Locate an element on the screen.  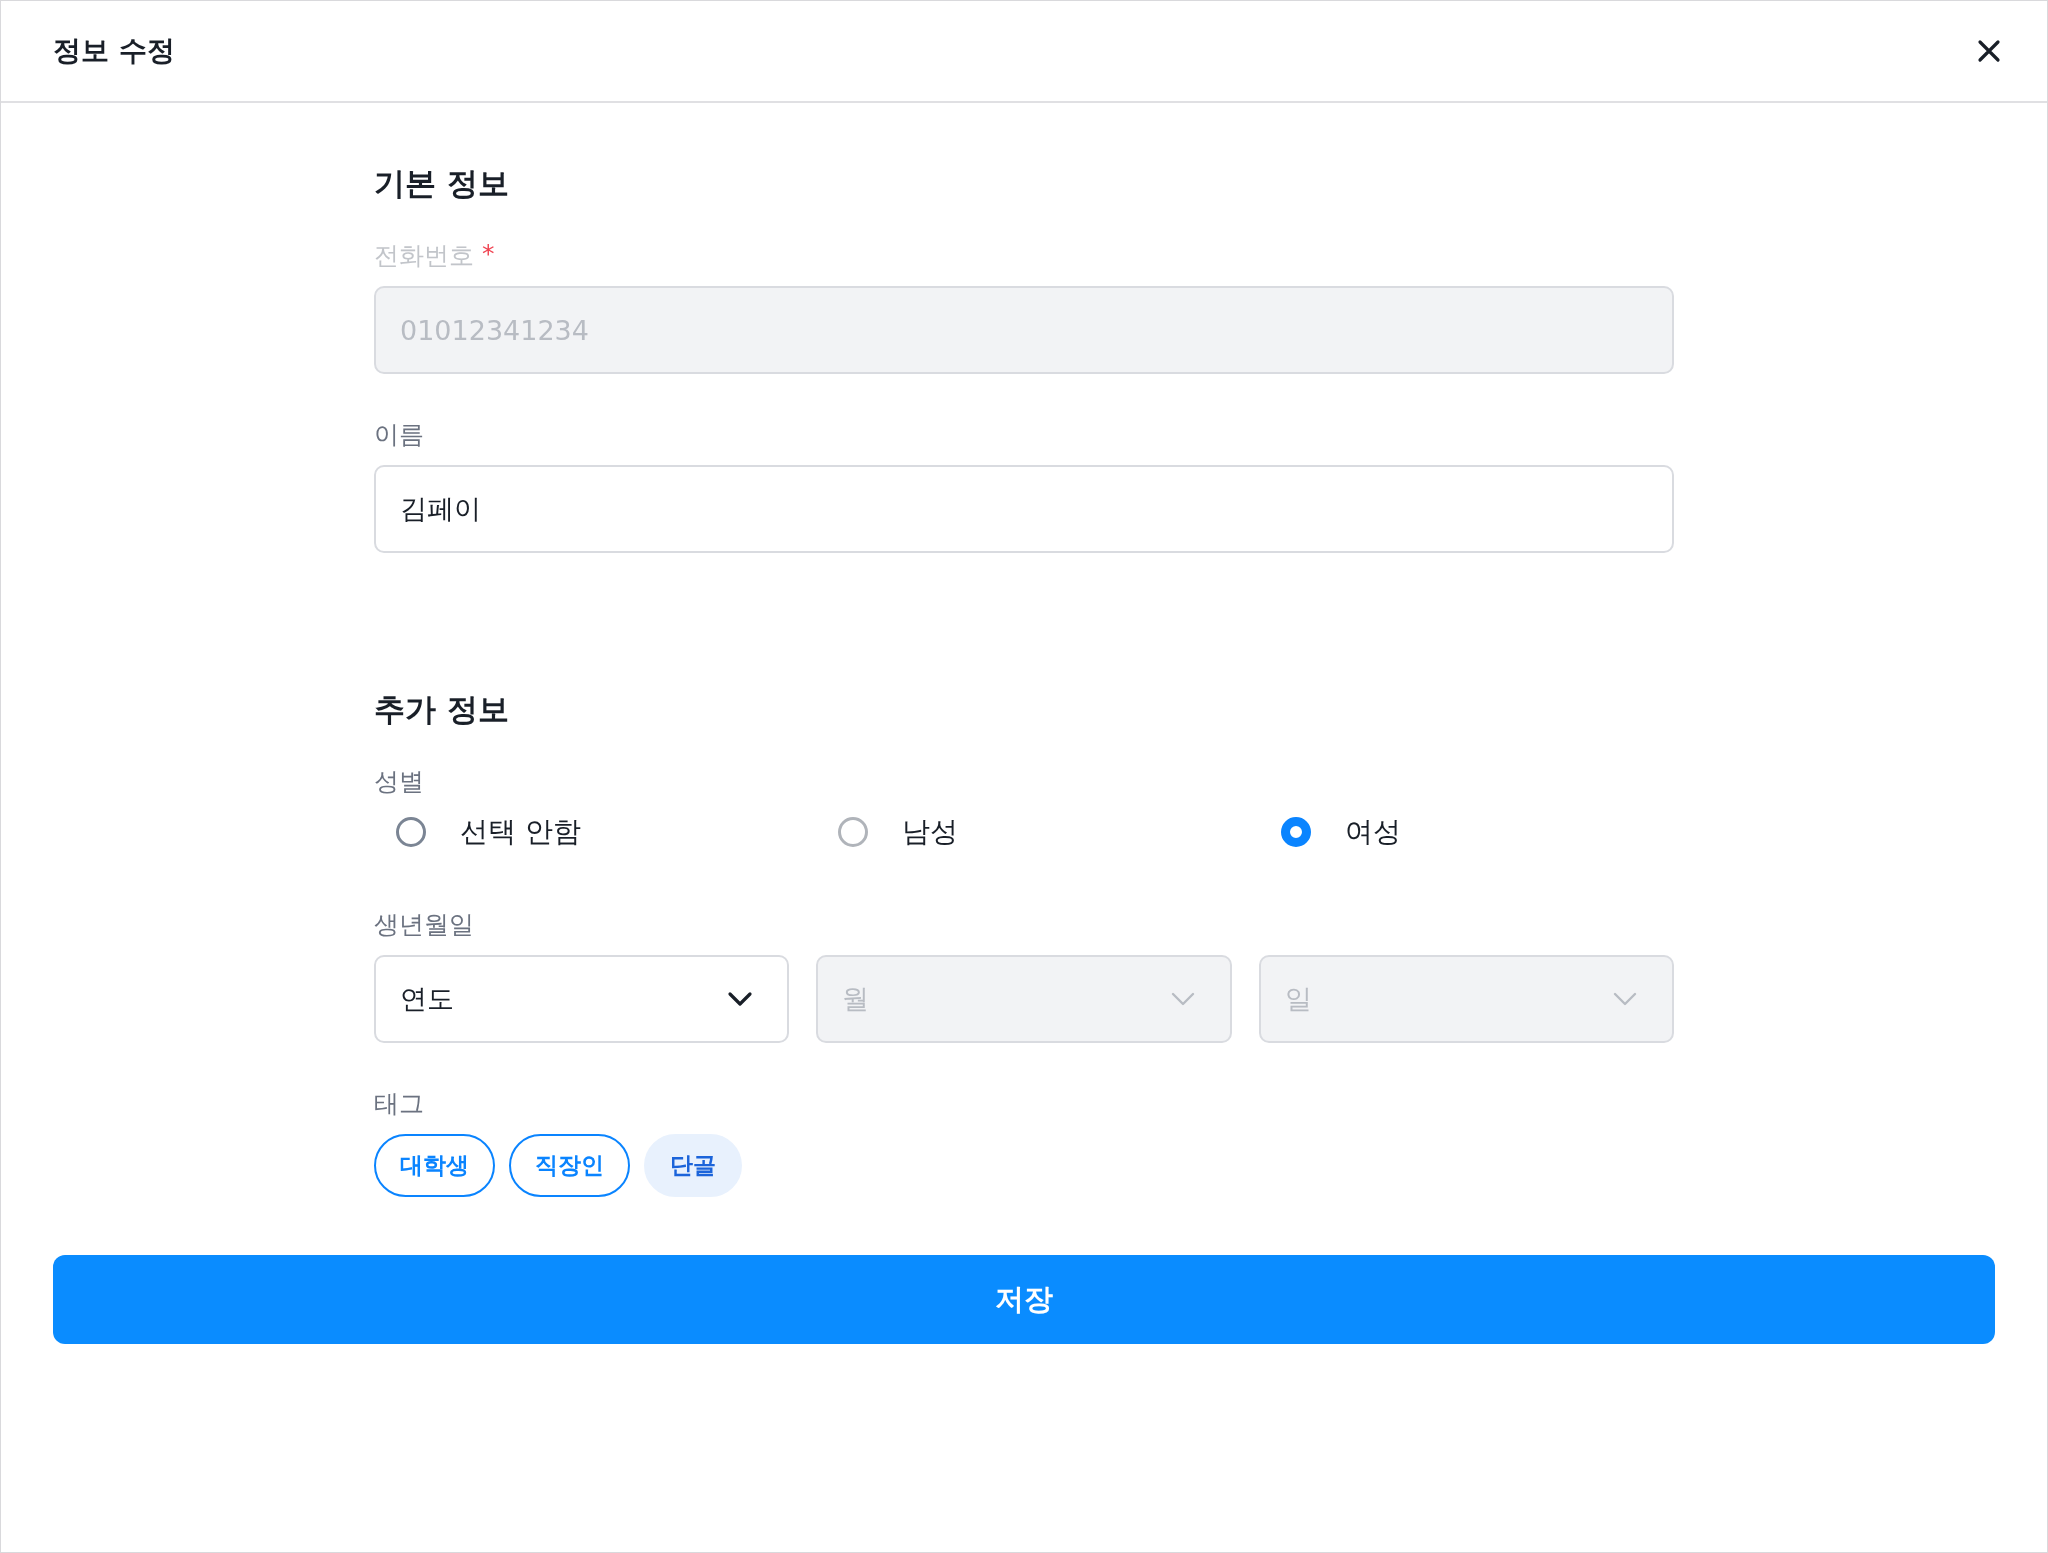
radio-option: 남성 is located at coordinates (890, 832).